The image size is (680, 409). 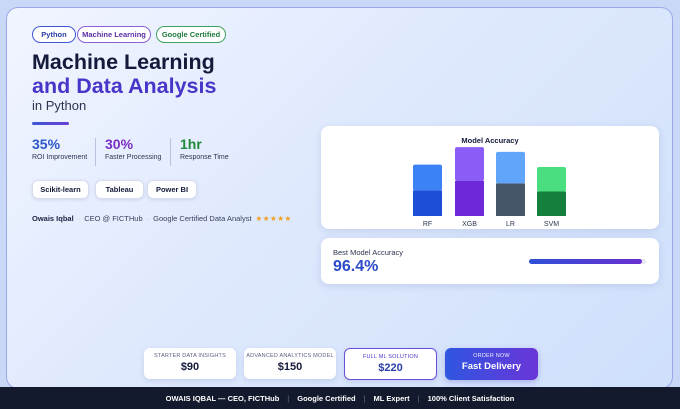 I want to click on best-accuracy-value: 96.4%, so click(x=356, y=266).